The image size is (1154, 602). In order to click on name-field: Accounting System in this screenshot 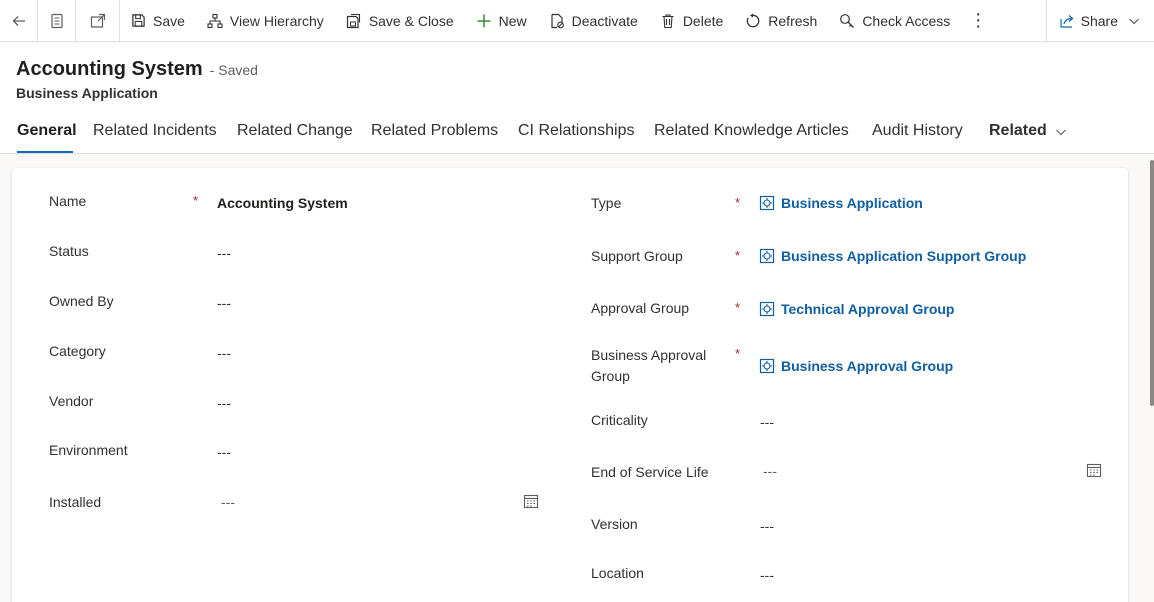, I will do `click(282, 203)`.